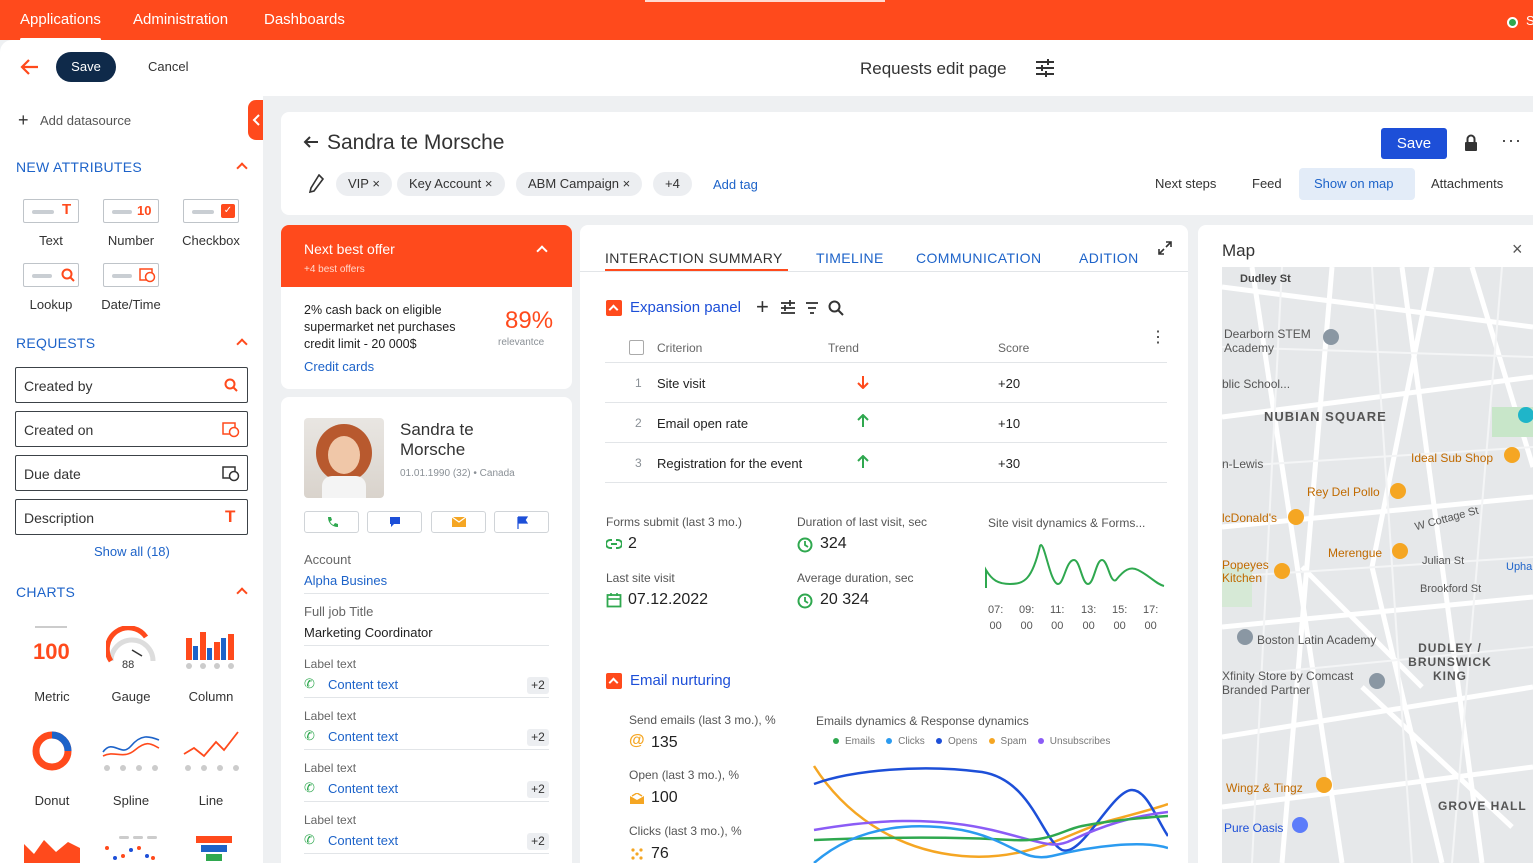 Image resolution: width=1533 pixels, height=863 pixels. What do you see at coordinates (886, 383) in the screenshot?
I see `table-row: 1 Site visit +20` at bounding box center [886, 383].